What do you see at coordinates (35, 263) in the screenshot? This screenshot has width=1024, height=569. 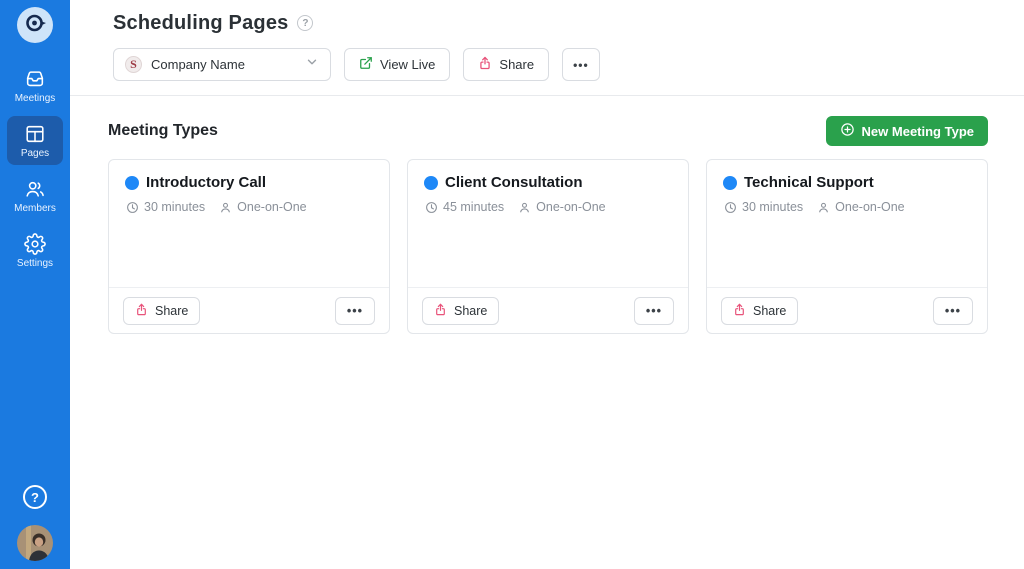 I see `sidebar-item-label: Settings` at bounding box center [35, 263].